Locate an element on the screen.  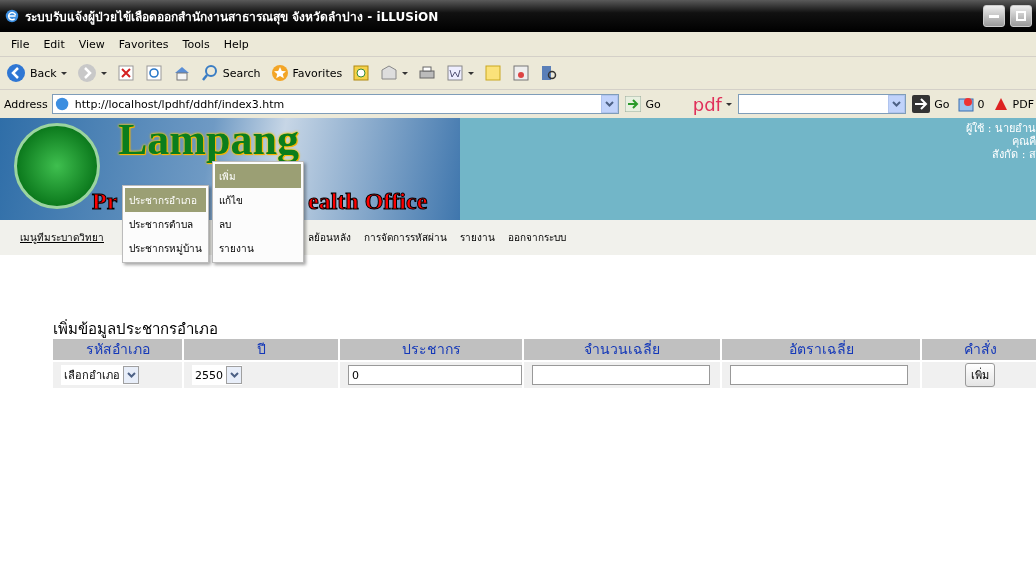
column-header: คำสั่ง is located at coordinates (979, 349).